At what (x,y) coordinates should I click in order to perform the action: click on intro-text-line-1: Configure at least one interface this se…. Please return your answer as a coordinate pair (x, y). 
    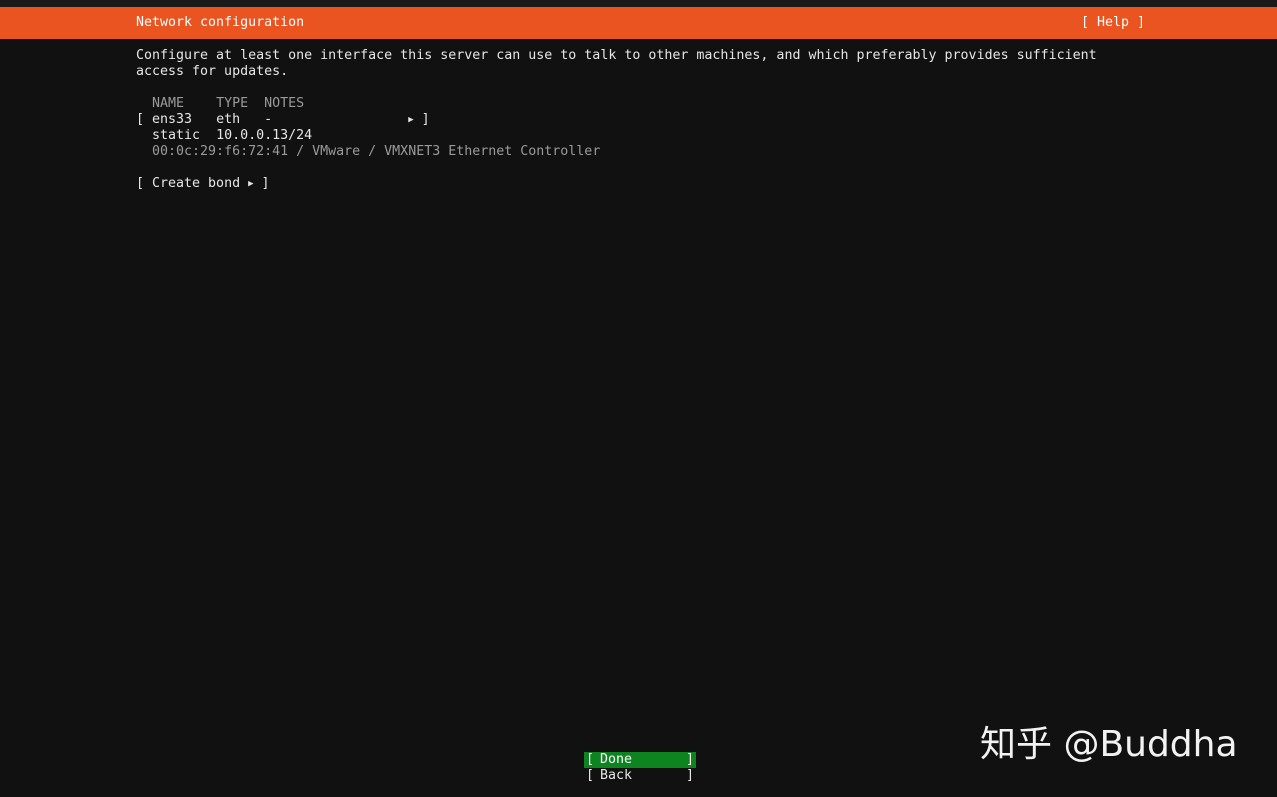
    Looking at the image, I should click on (616, 55).